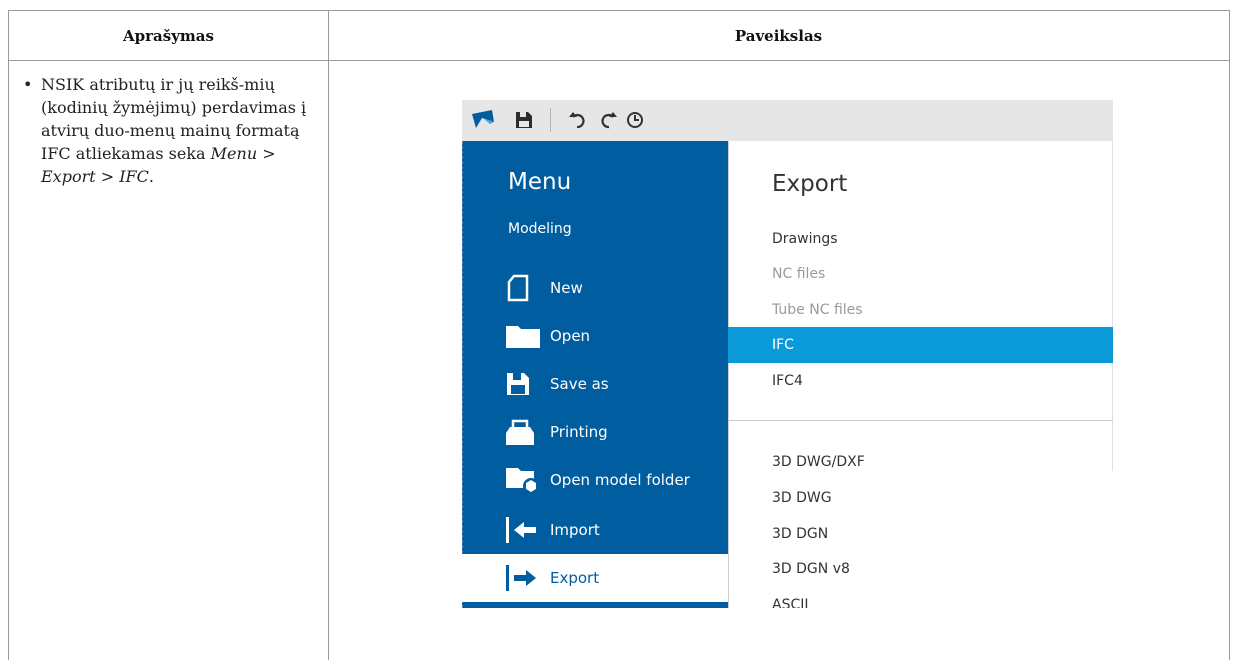 Image resolution: width=1236 pixels, height=660 pixels. What do you see at coordinates (802, 498) in the screenshot?
I see `export-item-label: 3D DWG` at bounding box center [802, 498].